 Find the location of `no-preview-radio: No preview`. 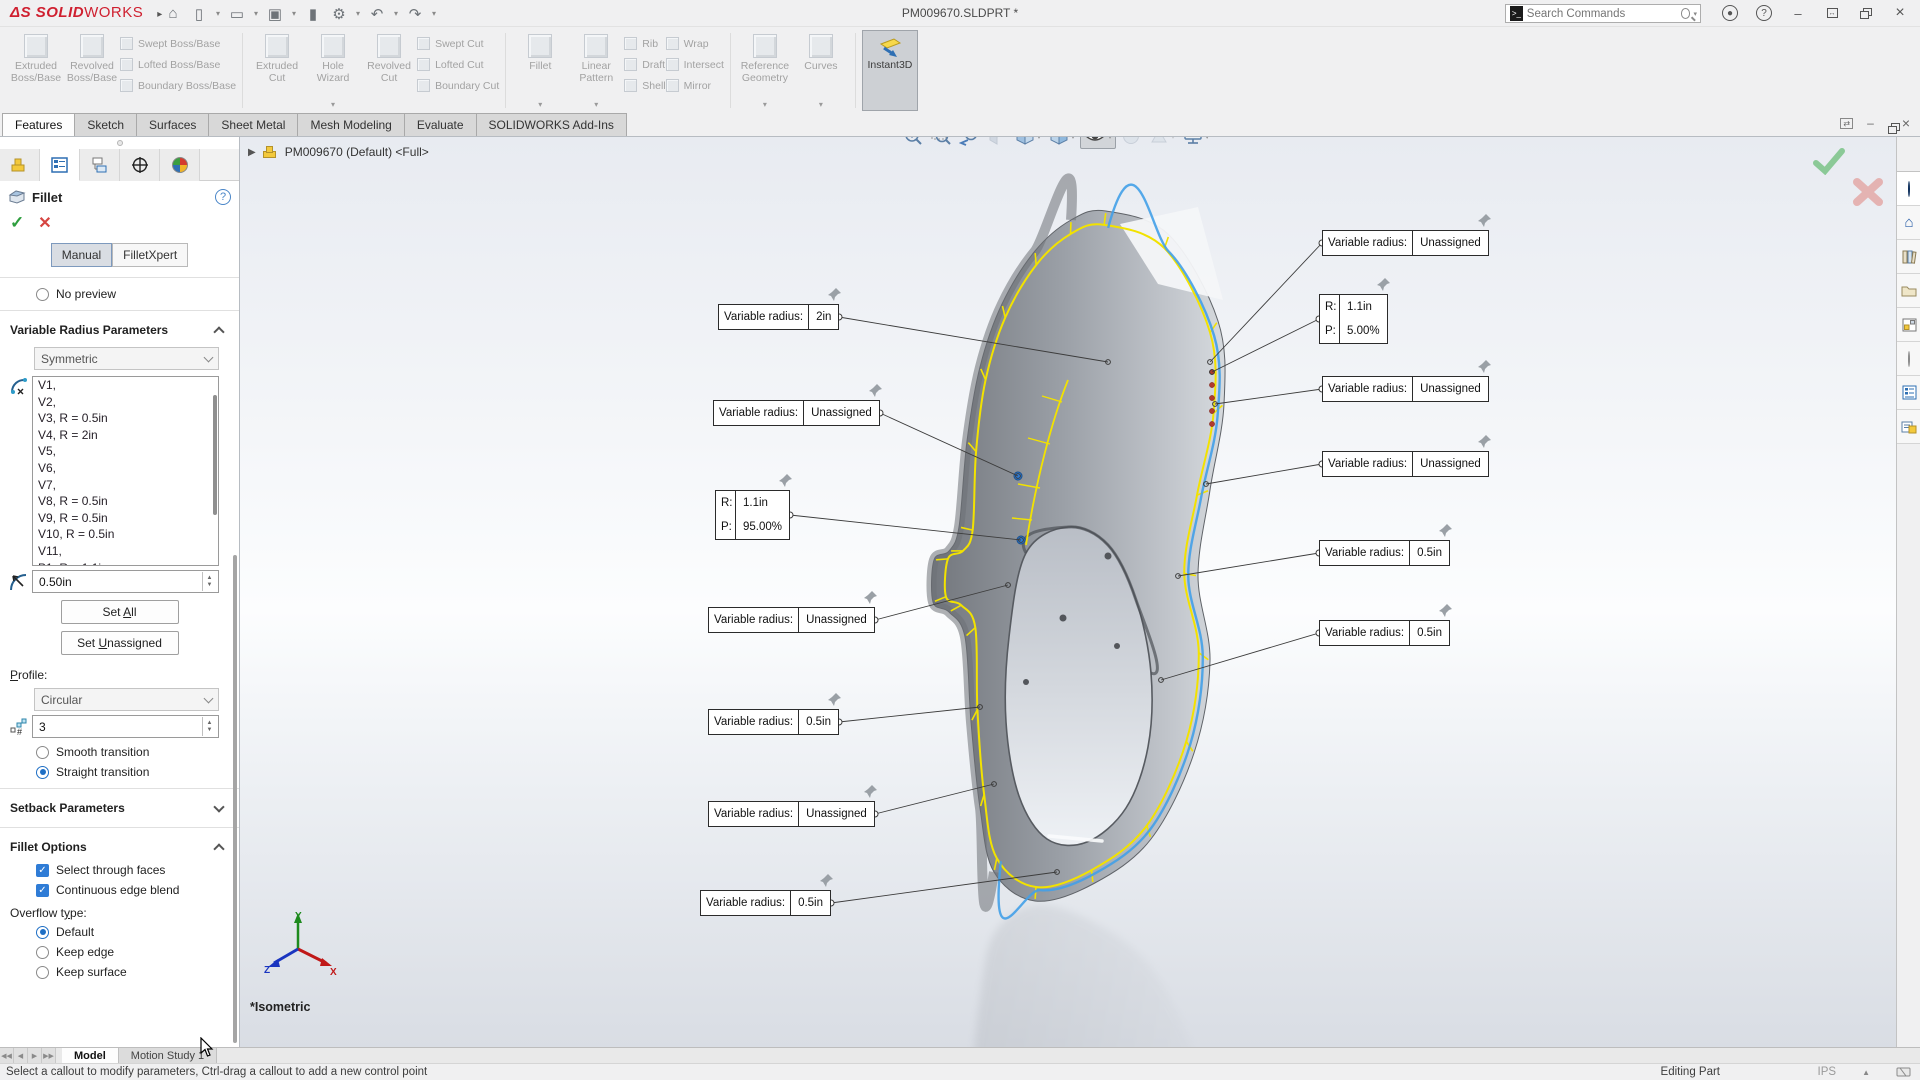

no-preview-radio: No preview is located at coordinates (119, 294).